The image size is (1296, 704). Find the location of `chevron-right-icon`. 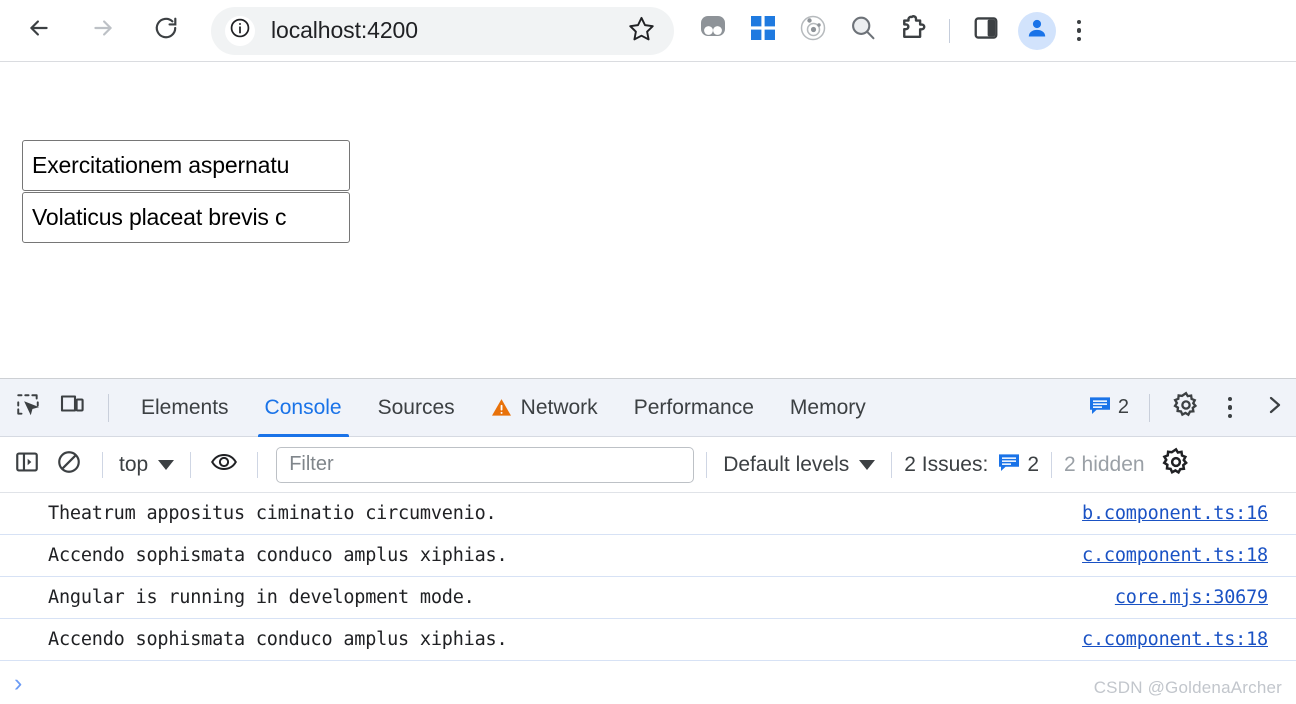

chevron-right-icon is located at coordinates (1274, 407).